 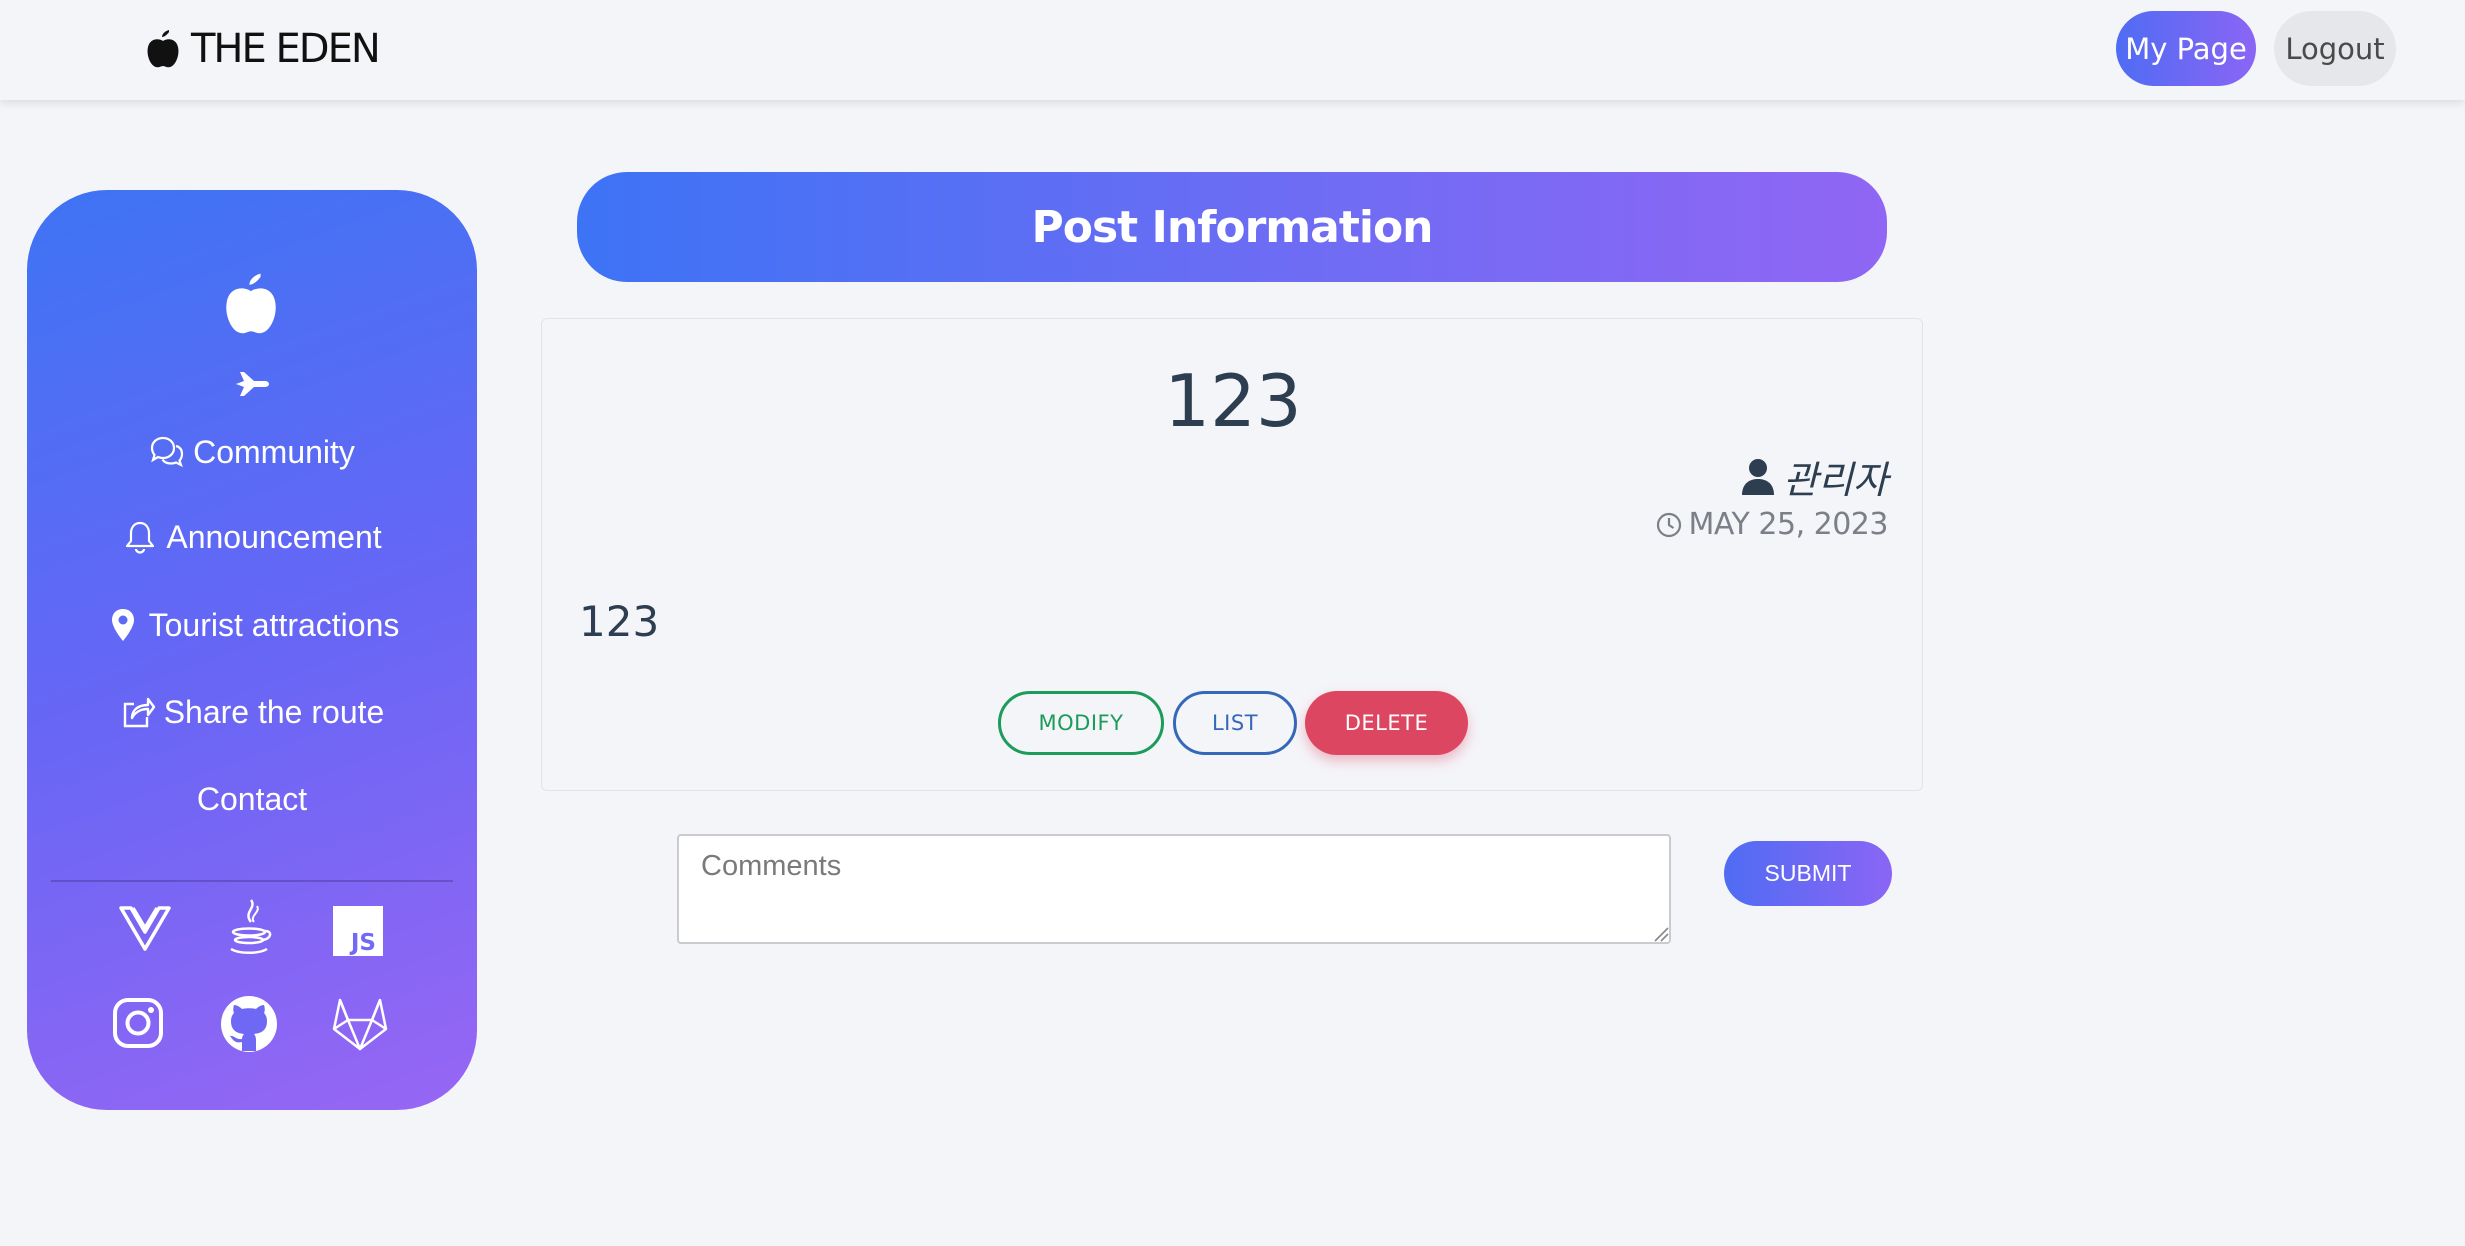 I want to click on share-icon, so click(x=139, y=712).